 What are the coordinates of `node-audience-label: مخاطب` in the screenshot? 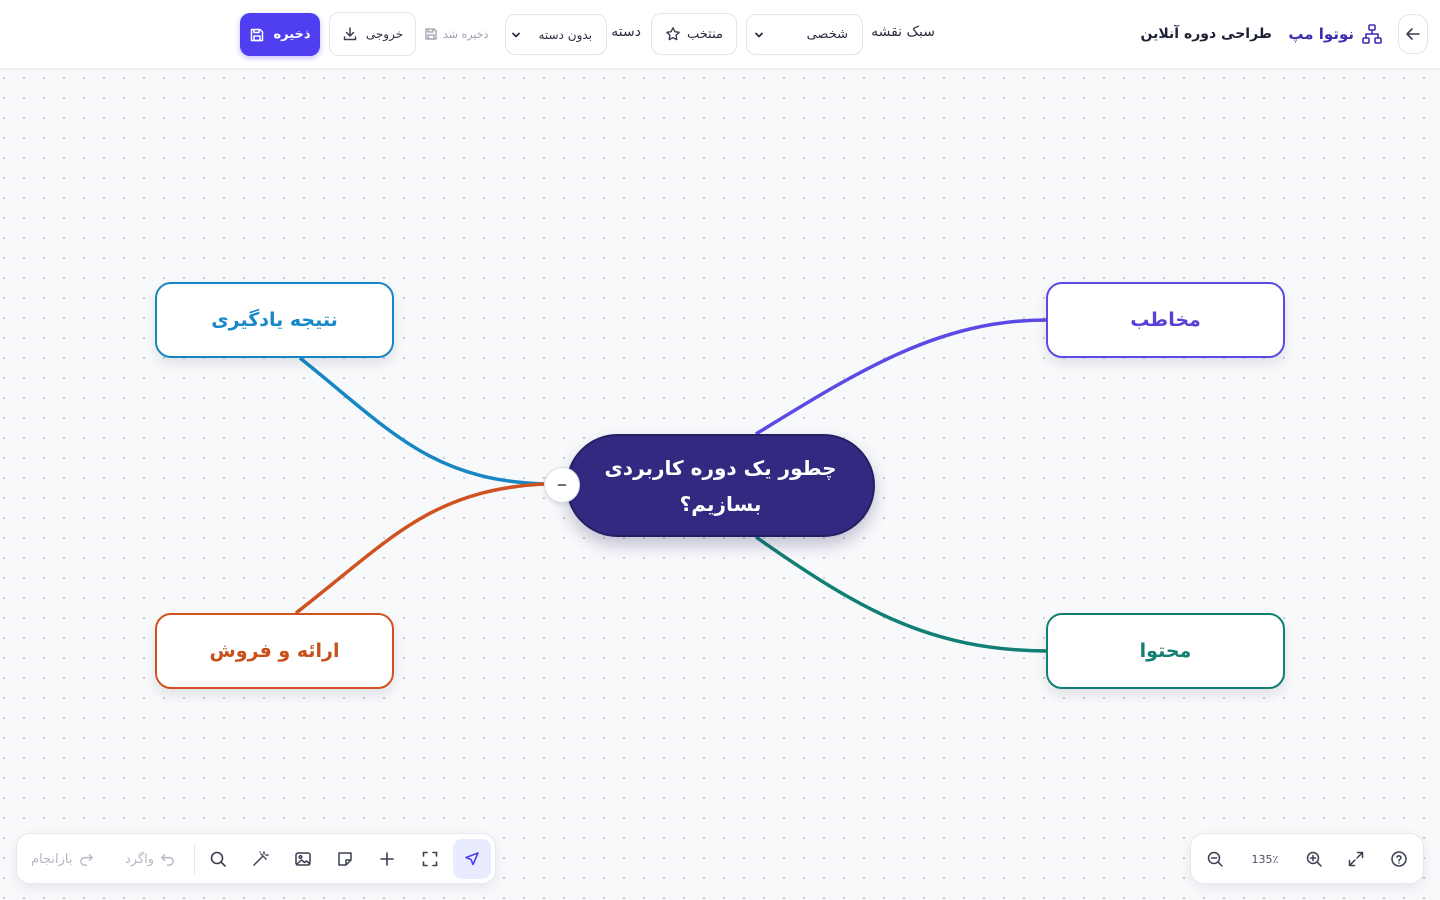 It's located at (1165, 320).